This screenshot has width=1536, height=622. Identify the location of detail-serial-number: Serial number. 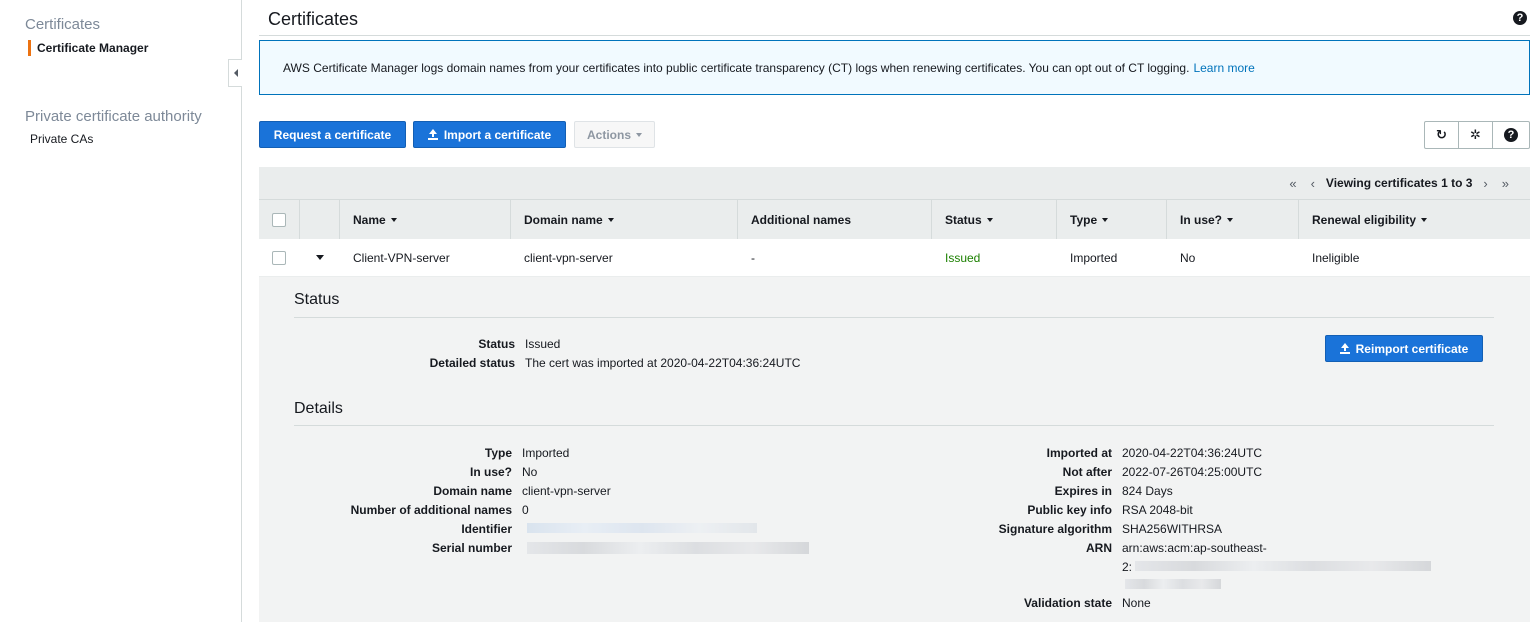
(471, 548).